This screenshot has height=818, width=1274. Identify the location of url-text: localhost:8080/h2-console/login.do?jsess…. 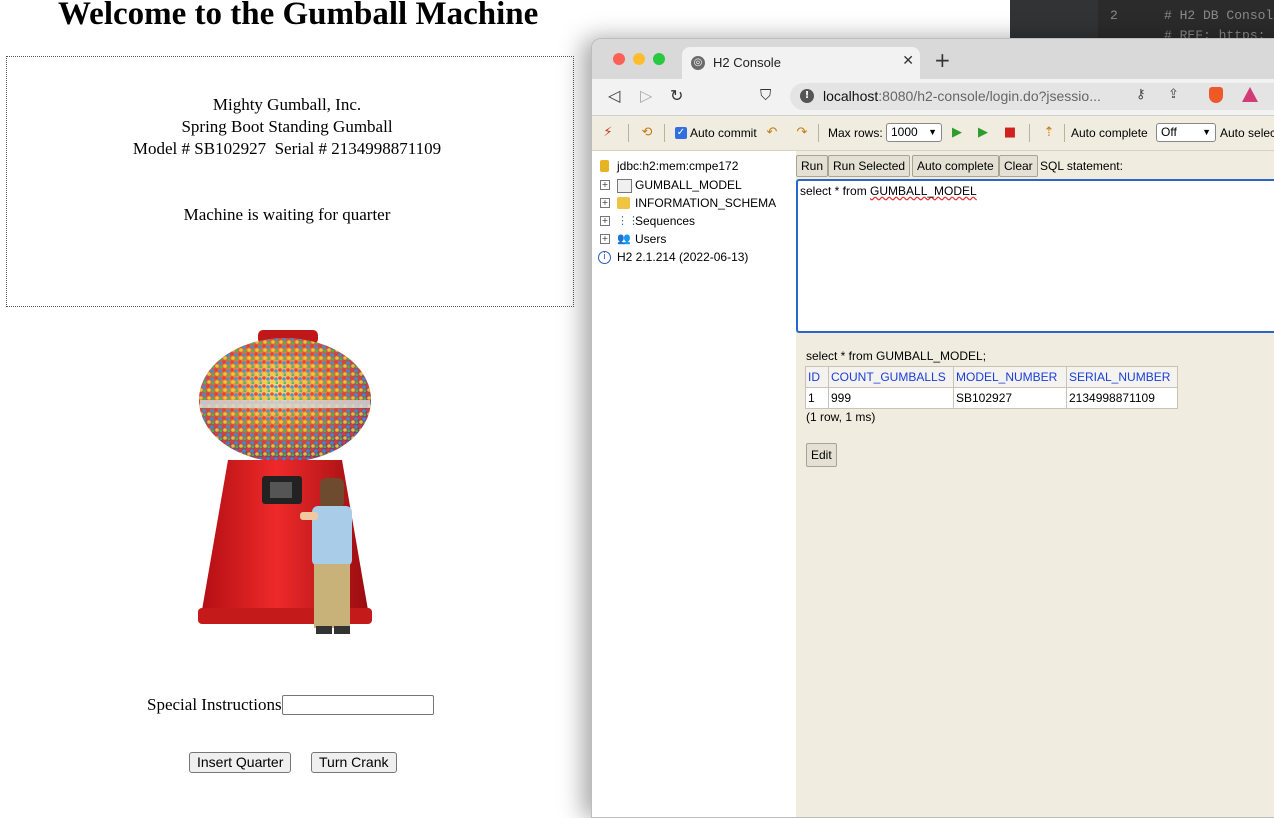
(962, 96).